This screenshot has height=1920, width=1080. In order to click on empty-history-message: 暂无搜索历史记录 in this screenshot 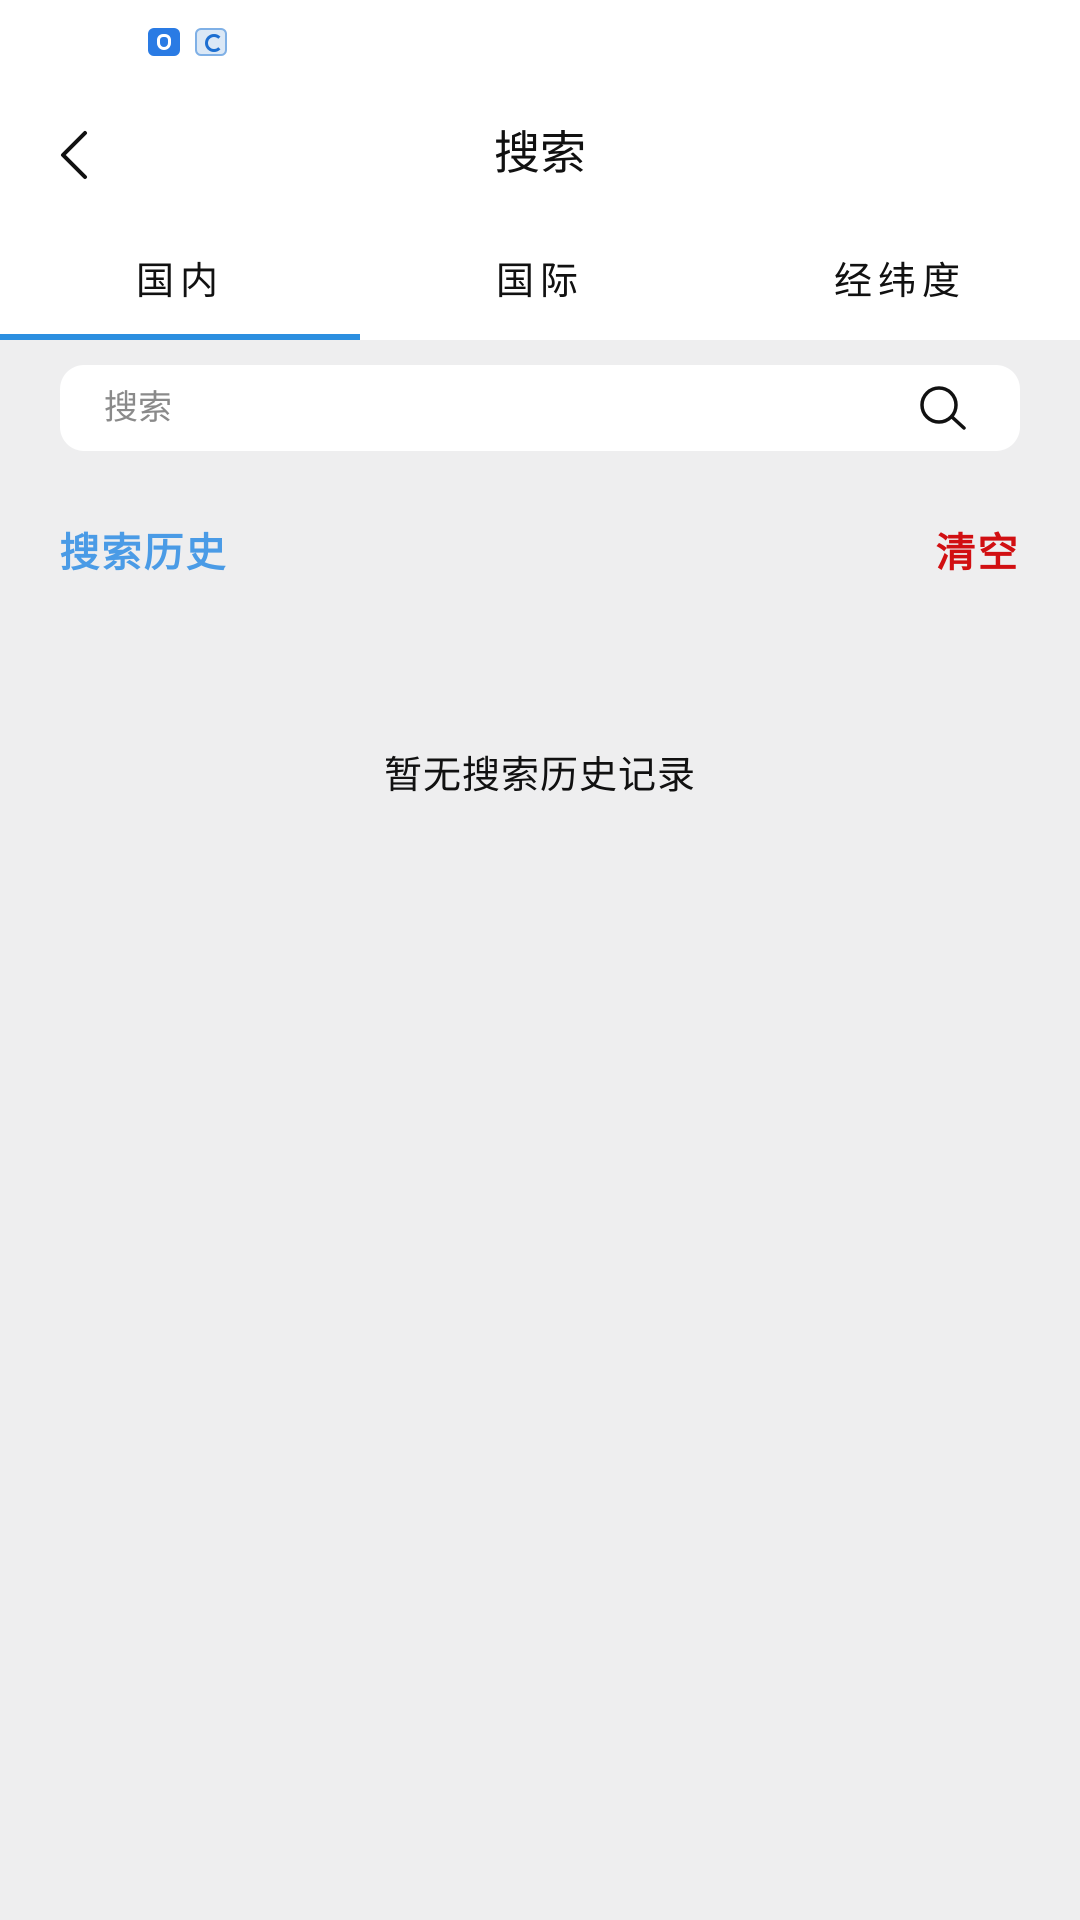, I will do `click(539, 775)`.